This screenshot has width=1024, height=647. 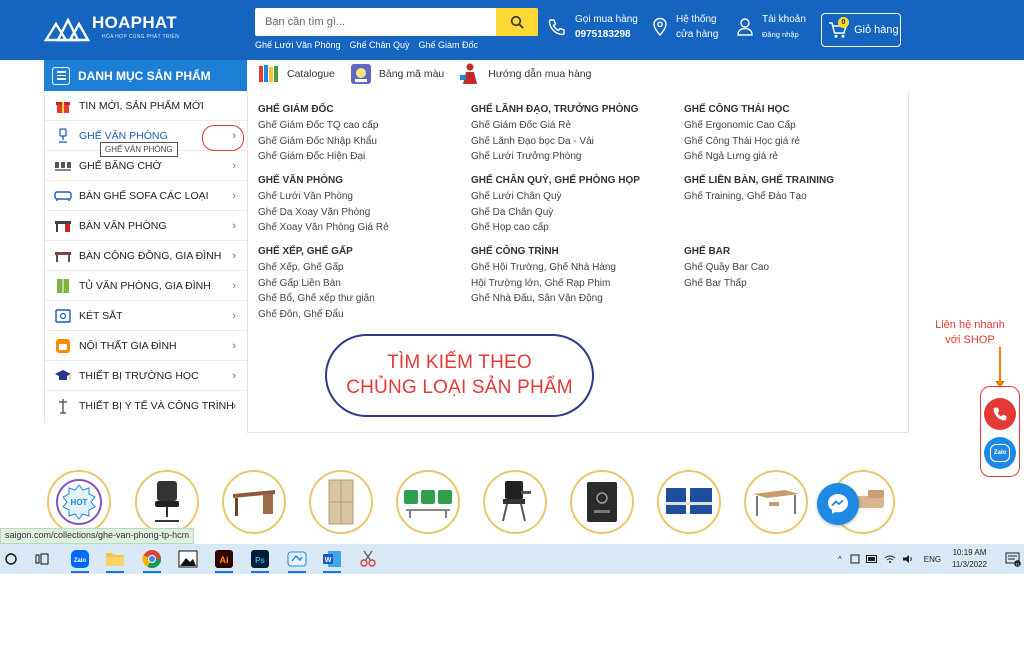 What do you see at coordinates (146, 196) in the screenshot?
I see `category-sofa: BÀN GHẾ SOFA CÁC LOẠI ›` at bounding box center [146, 196].